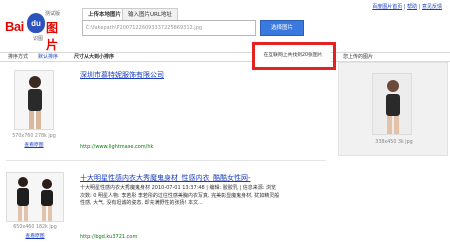  I want to click on tab-input-url: 输入图片URL地址, so click(150, 14).